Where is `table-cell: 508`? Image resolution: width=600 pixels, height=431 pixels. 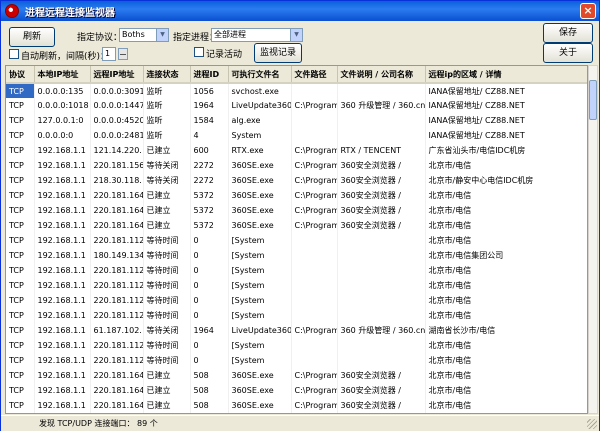 table-cell: 508 is located at coordinates (209, 405).